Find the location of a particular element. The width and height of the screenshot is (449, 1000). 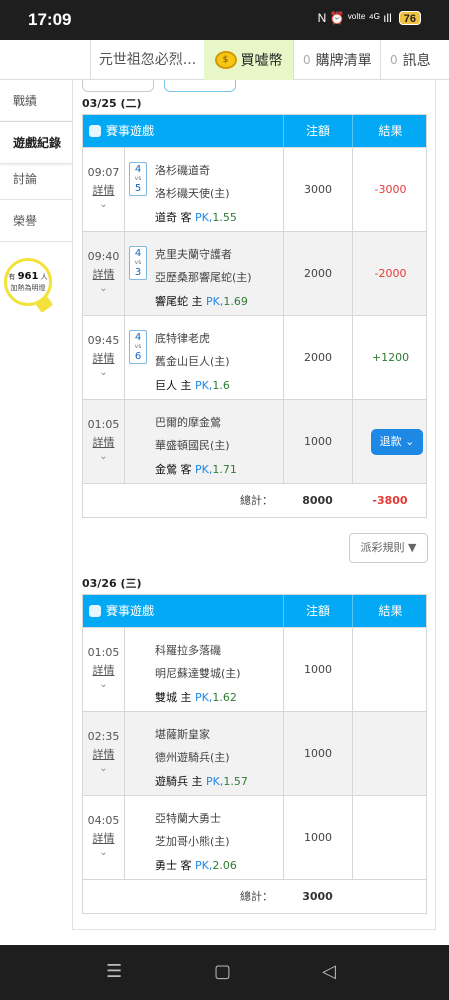

team-away: 科羅拉多落磯 is located at coordinates (188, 650).